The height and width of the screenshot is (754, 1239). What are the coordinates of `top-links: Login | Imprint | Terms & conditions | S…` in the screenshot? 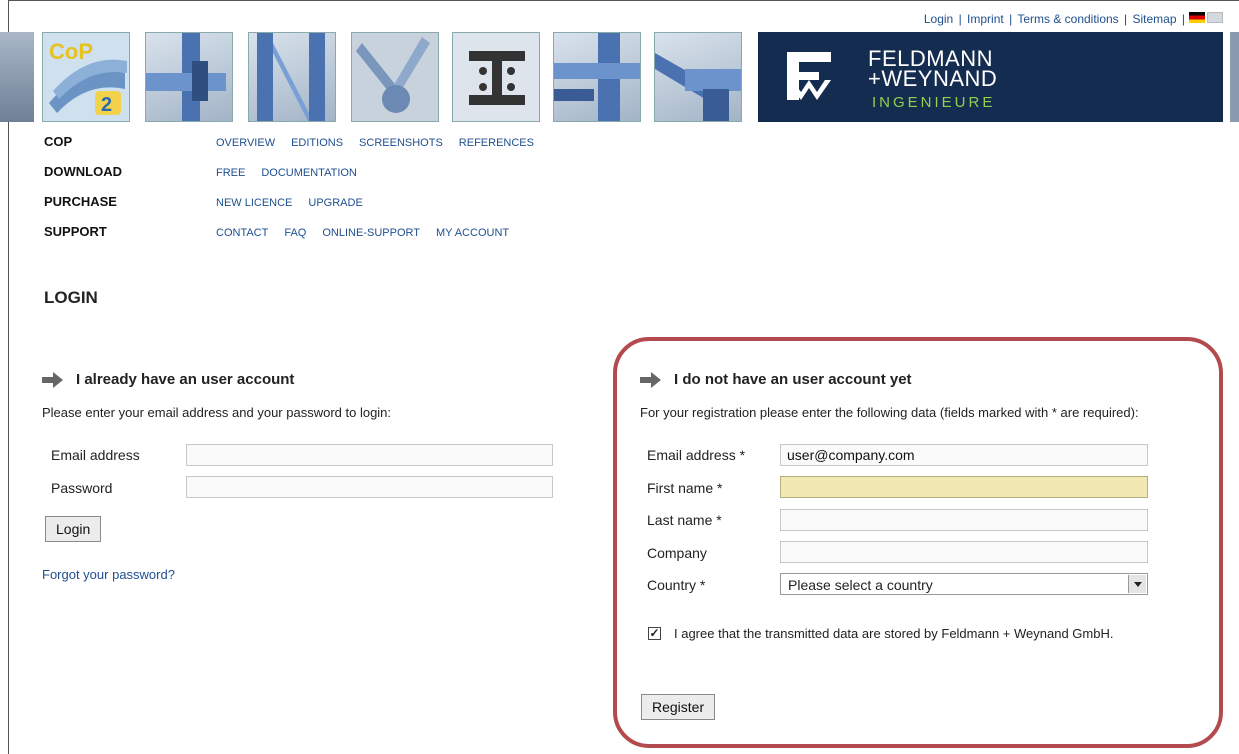 It's located at (1055, 19).